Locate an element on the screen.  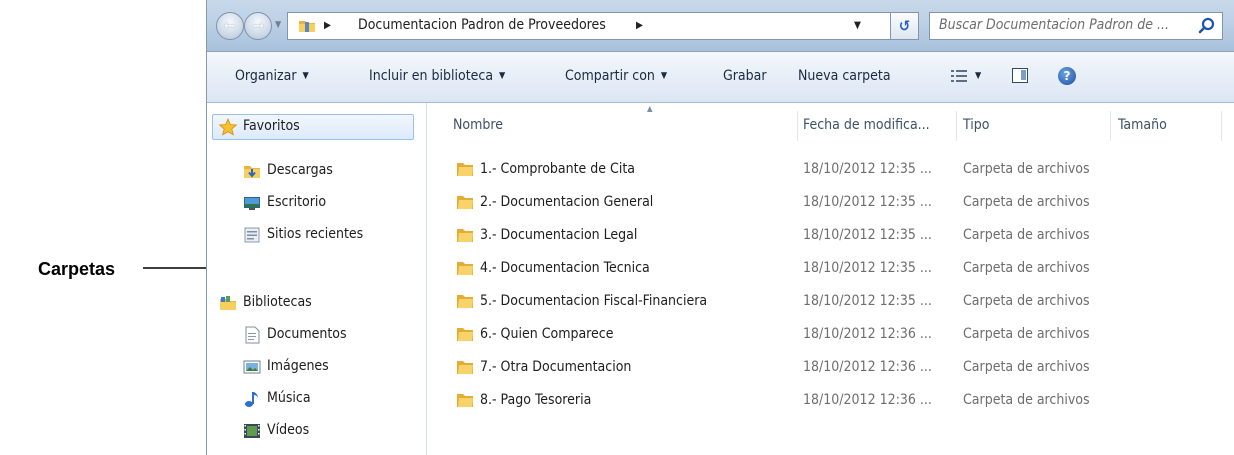
organize-menu: Organizar ▼ is located at coordinates (272, 76).